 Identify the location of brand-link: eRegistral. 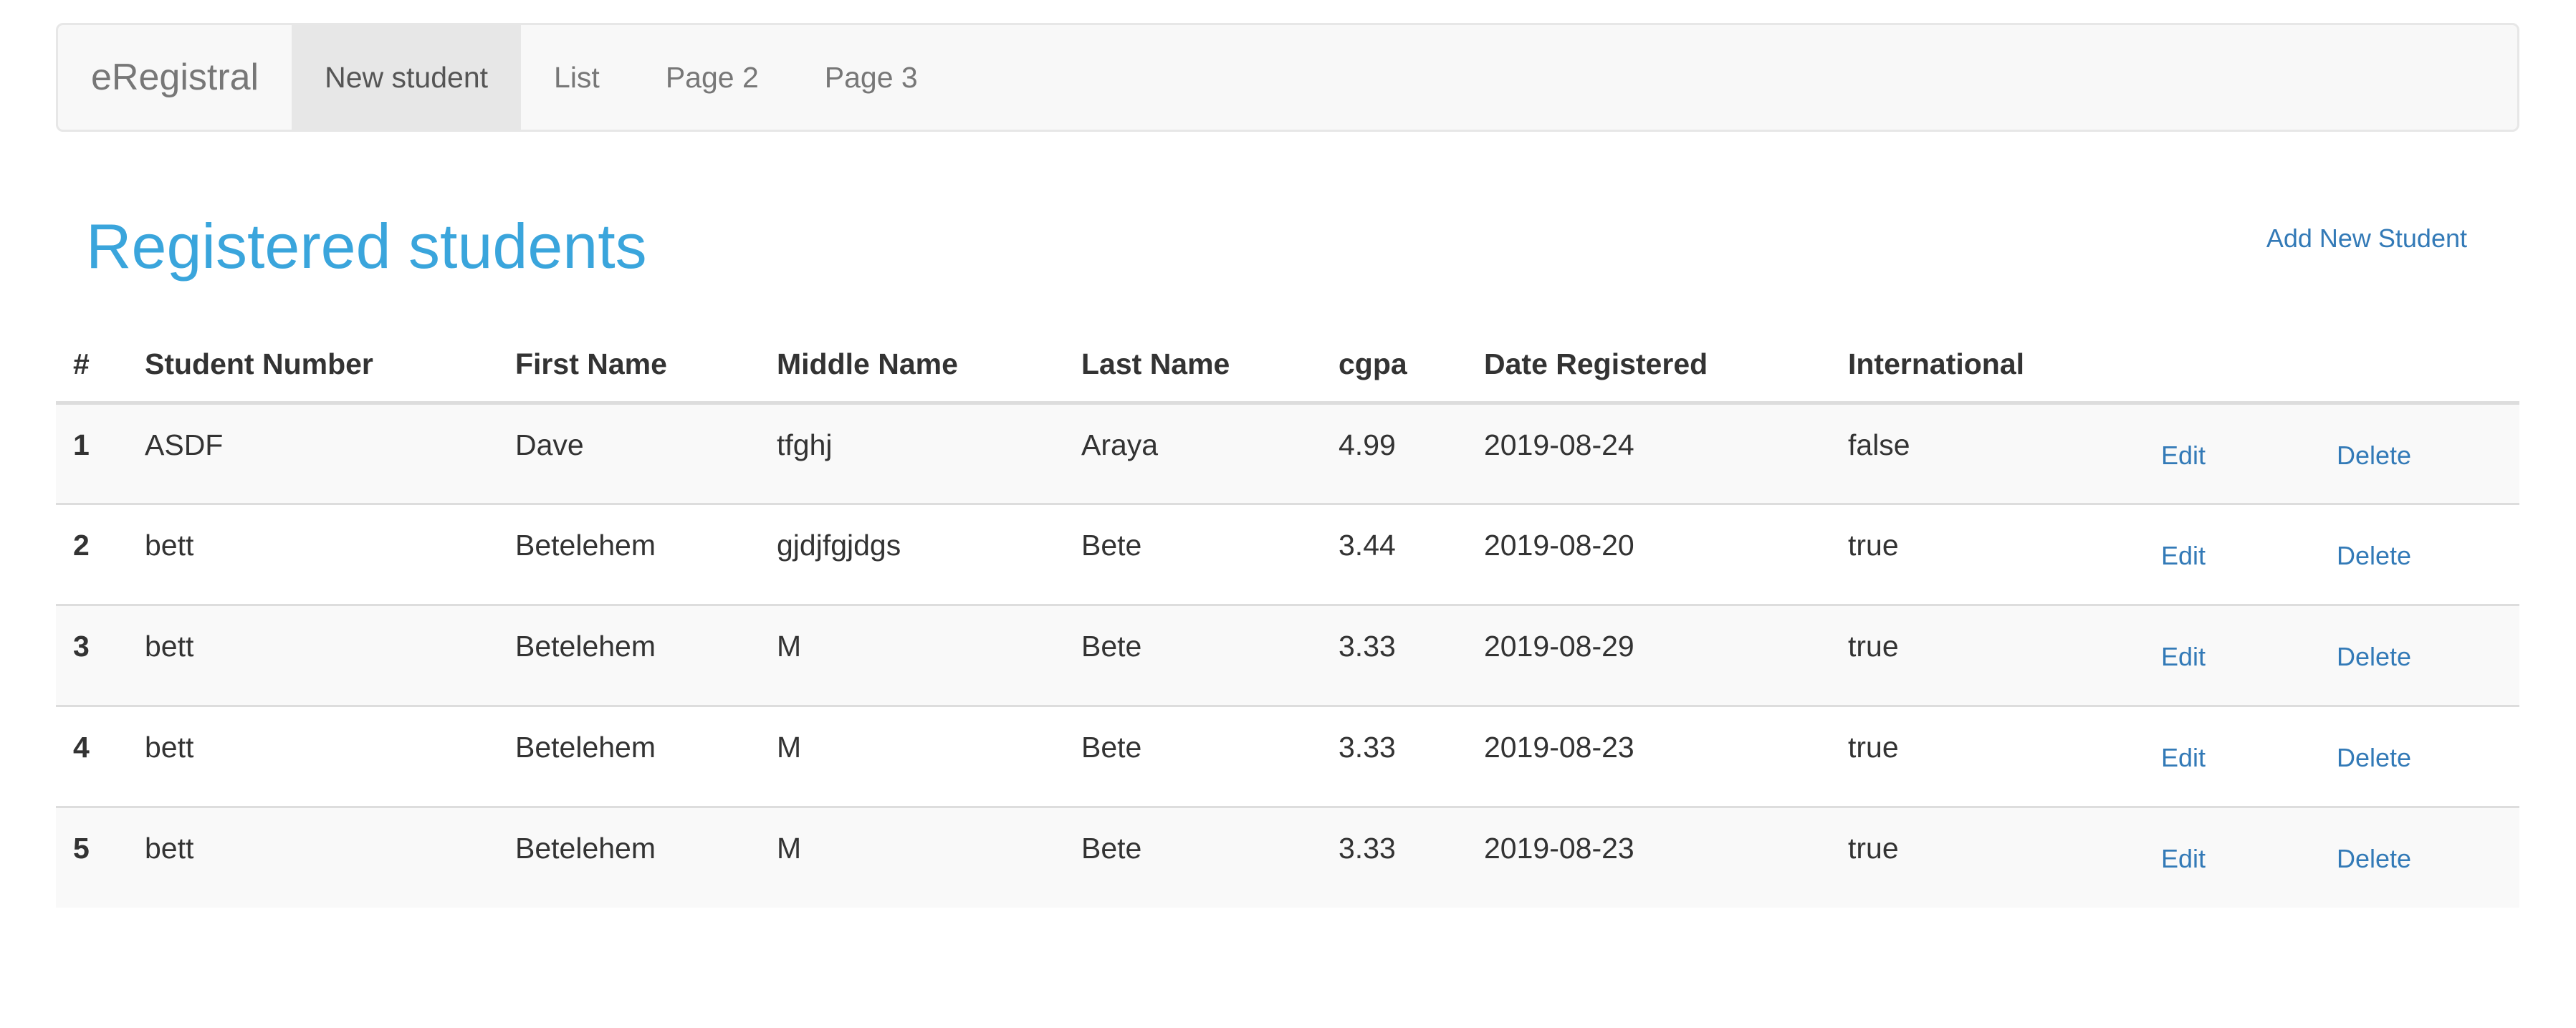
(175, 77).